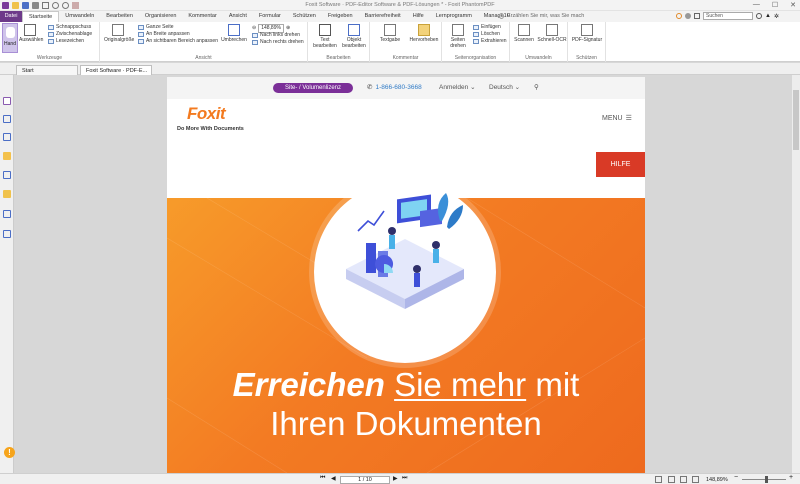 Image resolution: width=800 pixels, height=484 pixels. What do you see at coordinates (7, 234) in the screenshot?
I see `tools-icon` at bounding box center [7, 234].